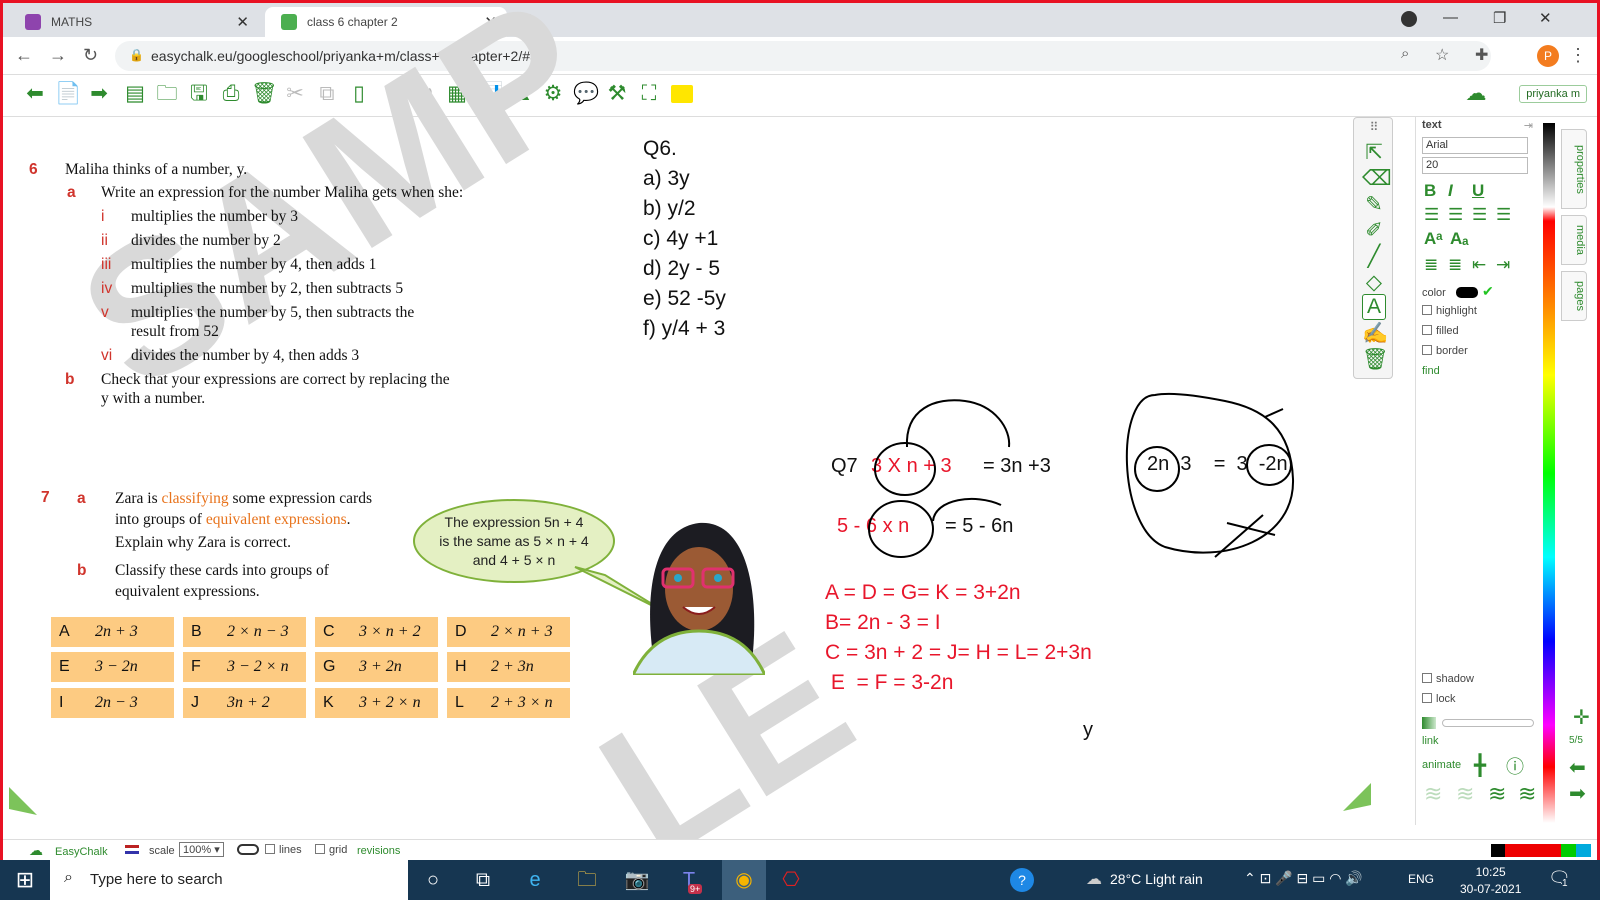  I want to click on lines-checkbox: lines, so click(283, 850).